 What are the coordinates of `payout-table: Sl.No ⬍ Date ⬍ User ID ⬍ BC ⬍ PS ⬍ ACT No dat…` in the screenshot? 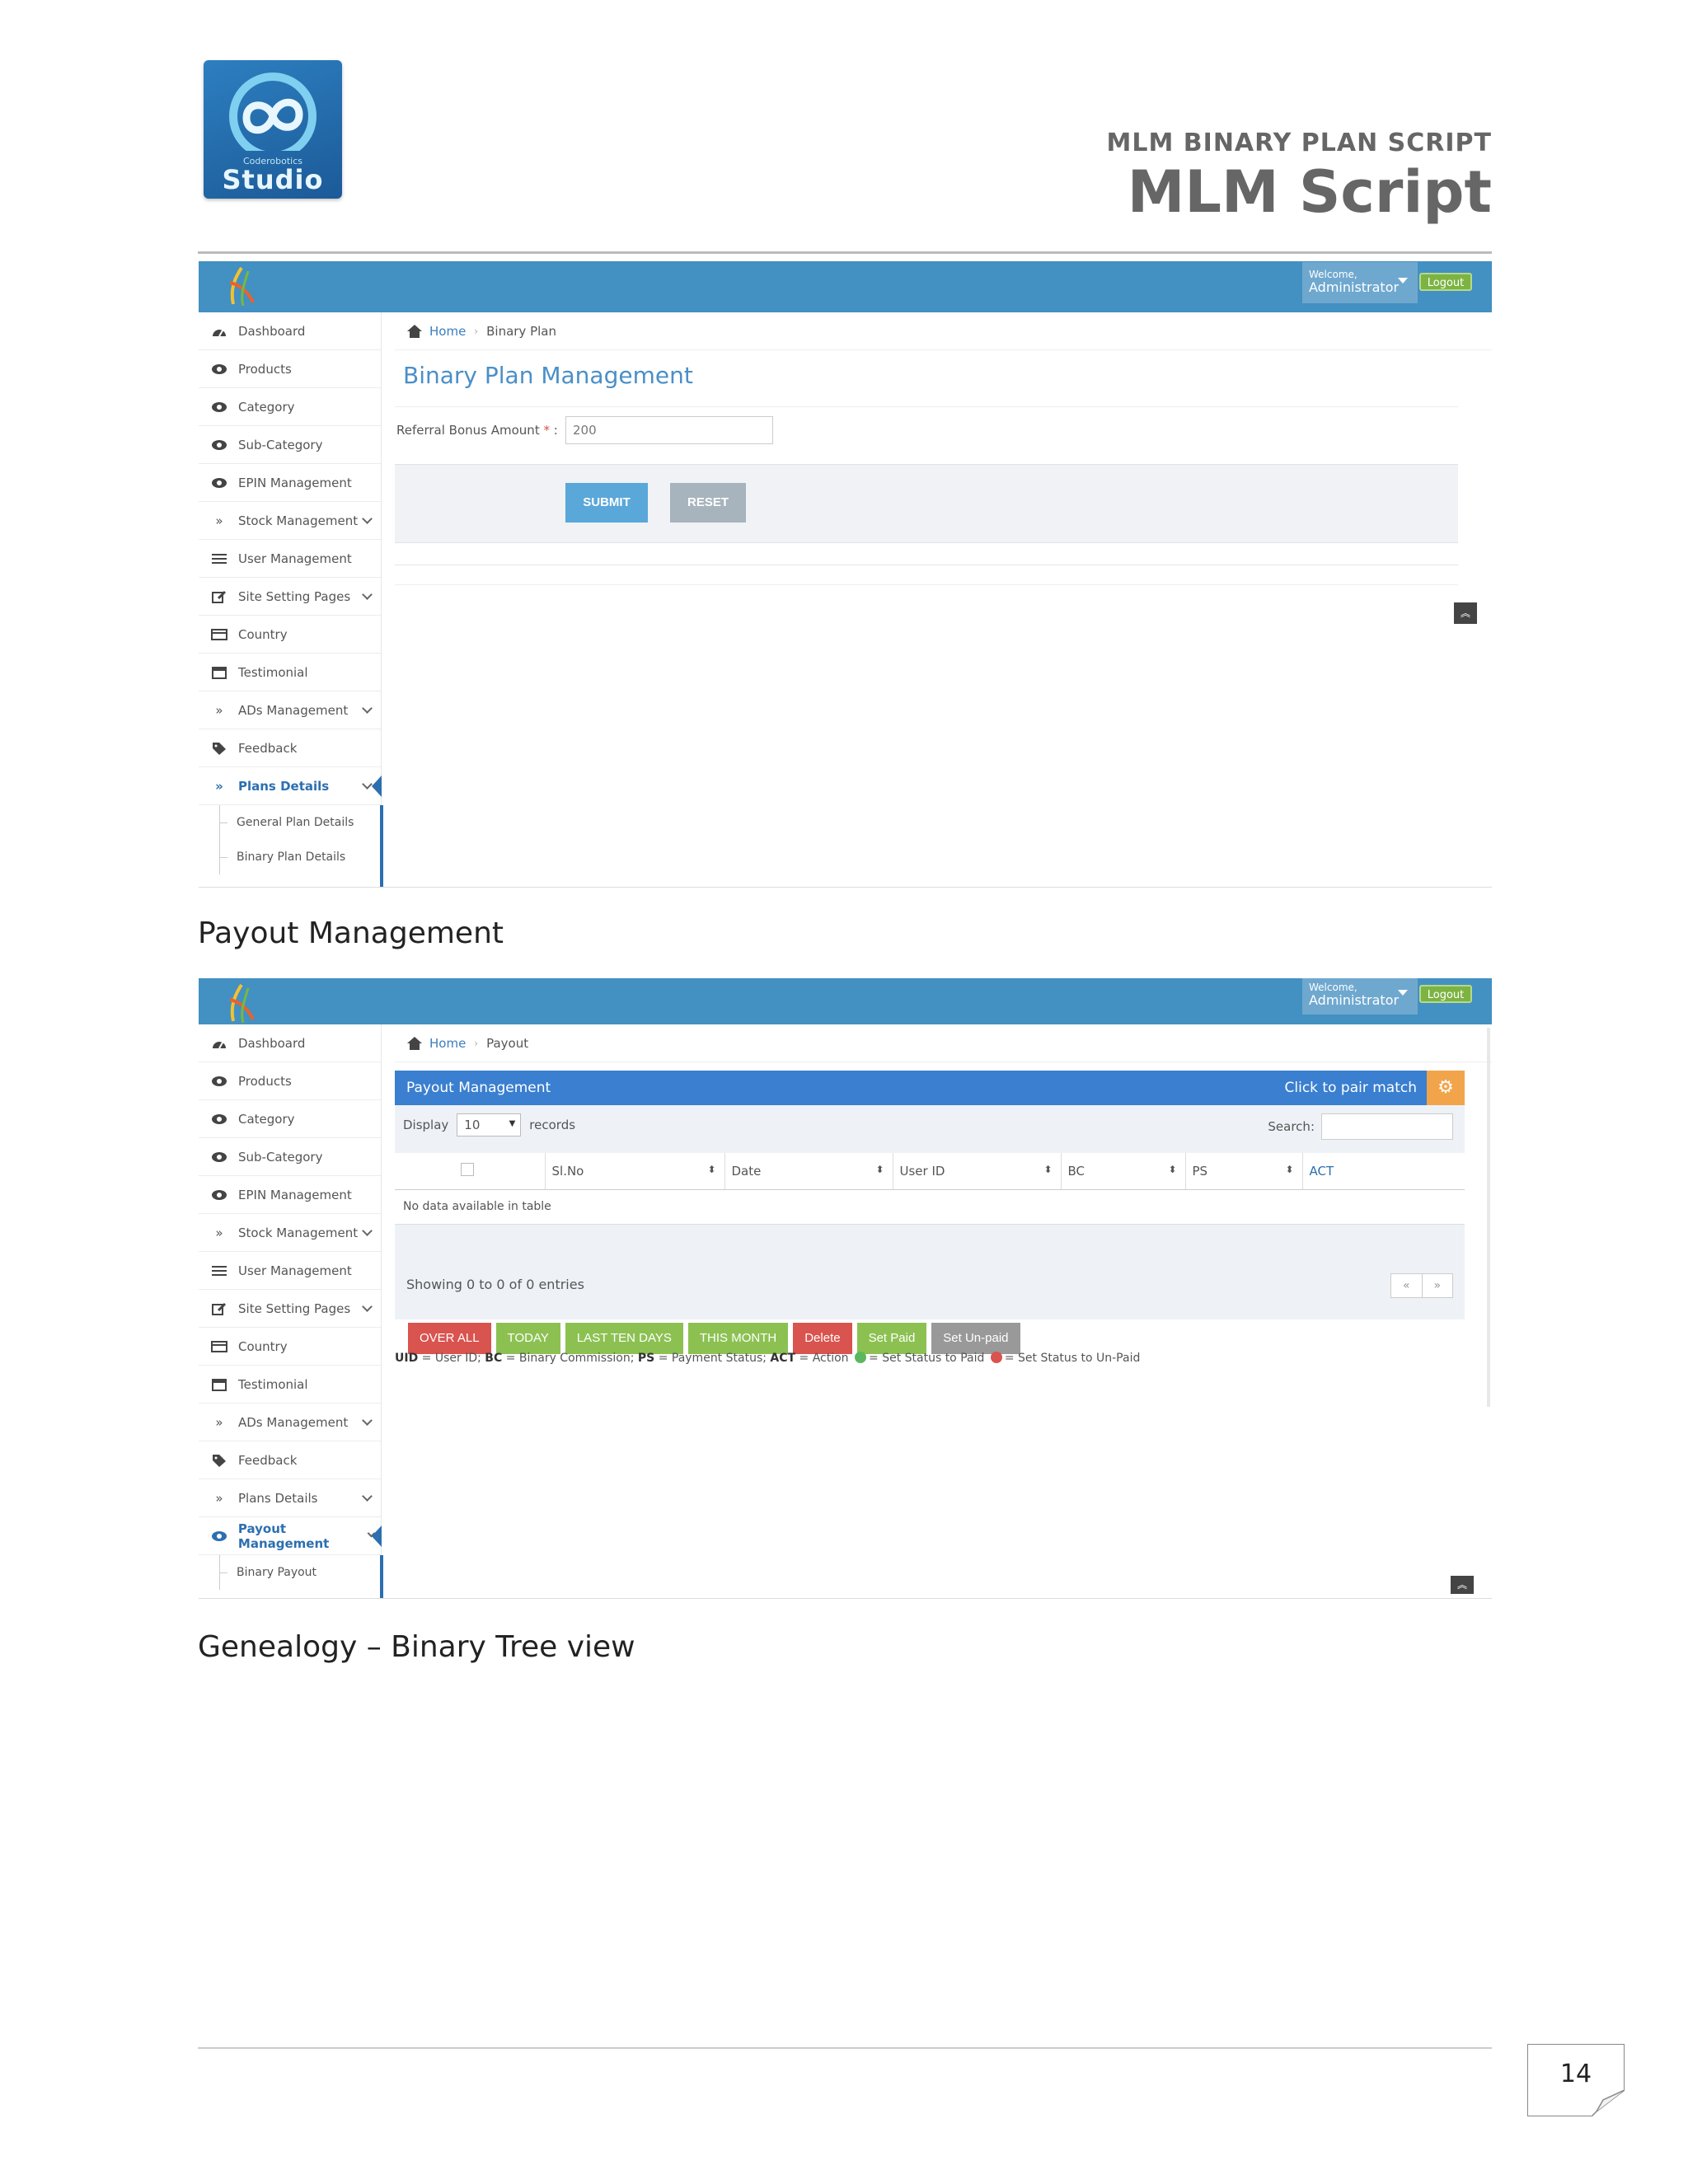 It's located at (930, 1189).